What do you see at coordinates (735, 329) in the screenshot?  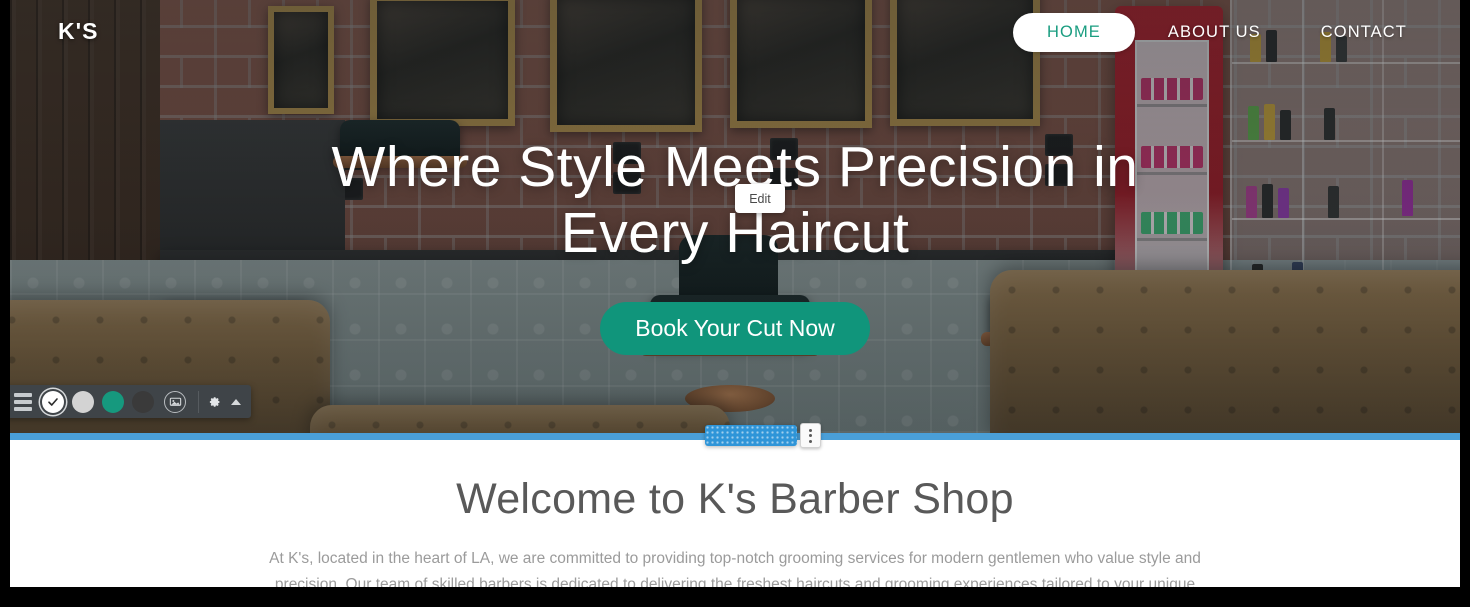 I see `book-now-button: Book Your Cut Now` at bounding box center [735, 329].